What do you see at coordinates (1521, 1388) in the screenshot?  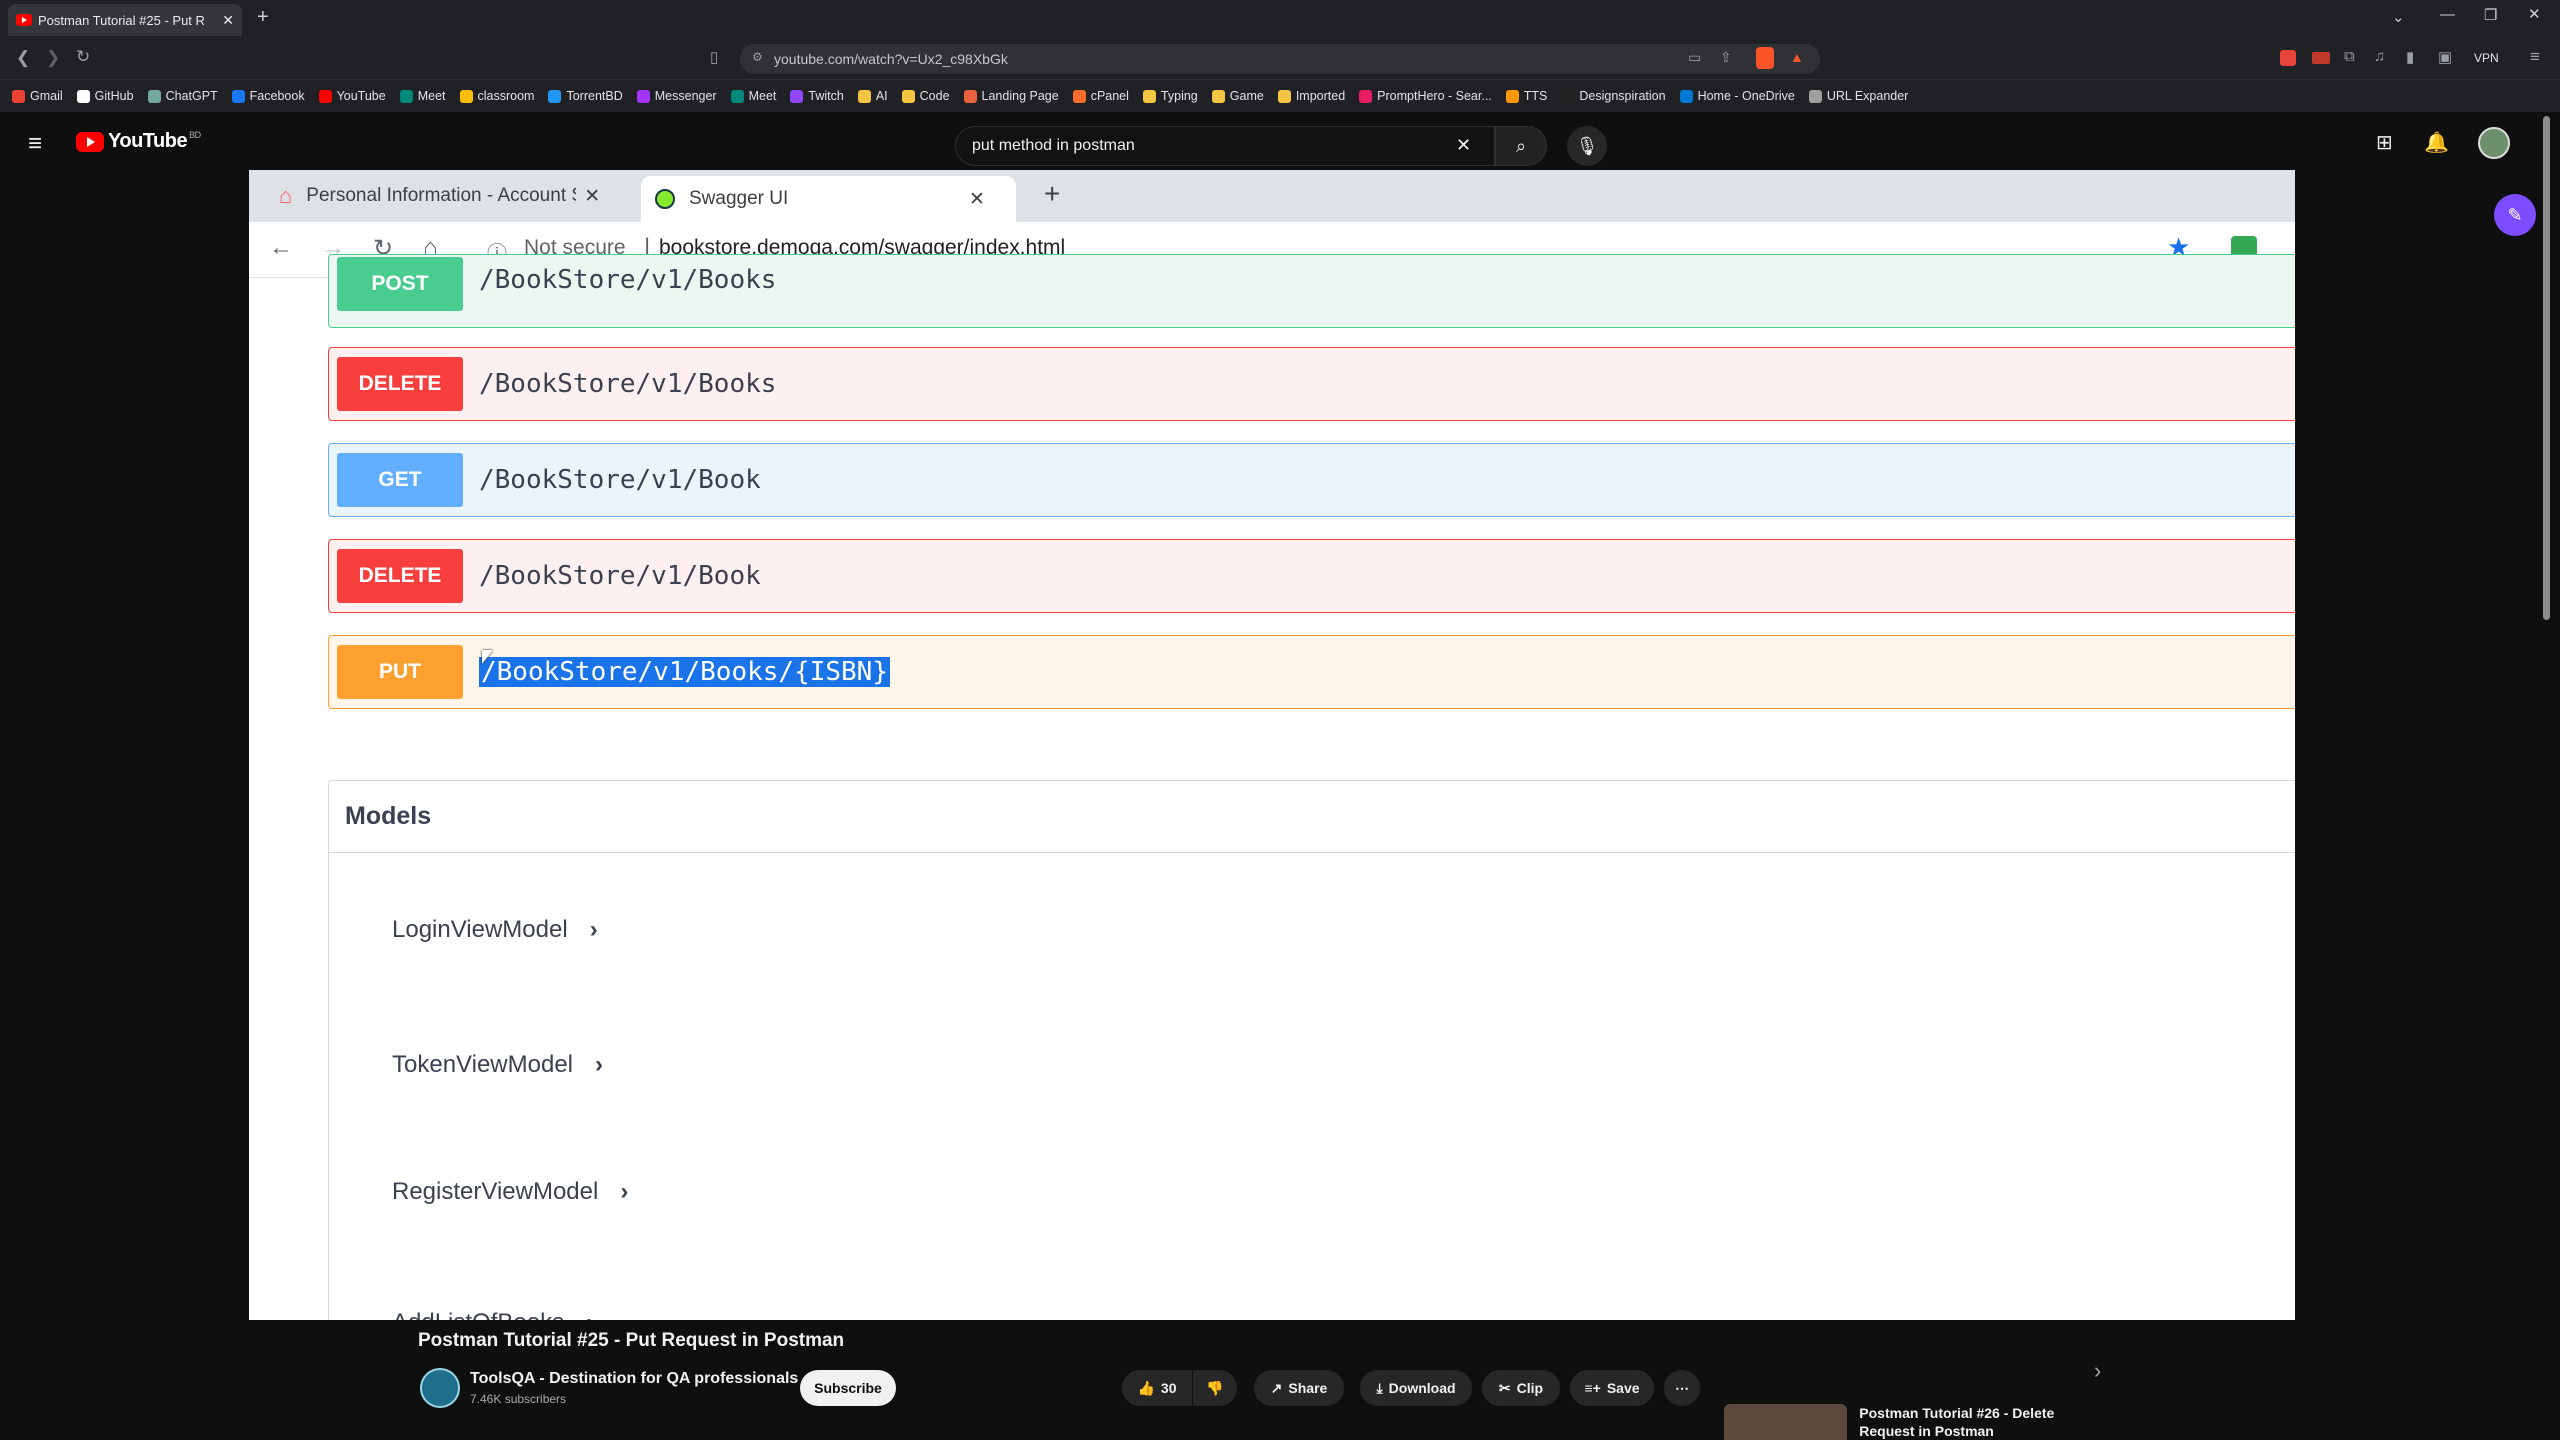 I see `clip-button: ✂ Clip` at bounding box center [1521, 1388].